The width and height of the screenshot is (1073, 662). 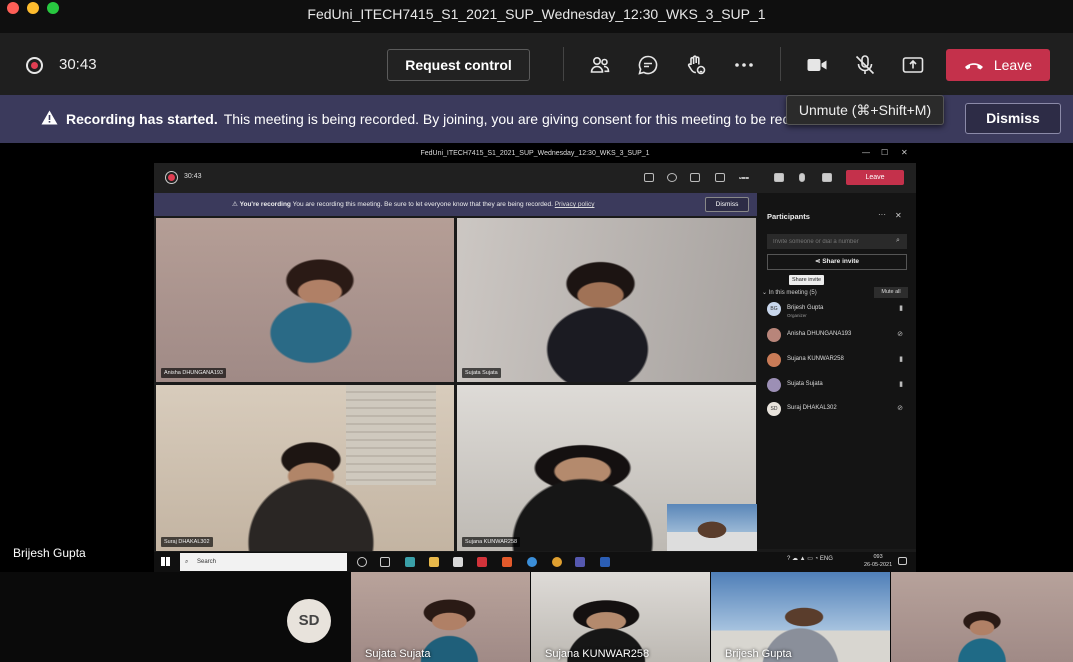 What do you see at coordinates (744, 178) in the screenshot?
I see `shared-more-icon` at bounding box center [744, 178].